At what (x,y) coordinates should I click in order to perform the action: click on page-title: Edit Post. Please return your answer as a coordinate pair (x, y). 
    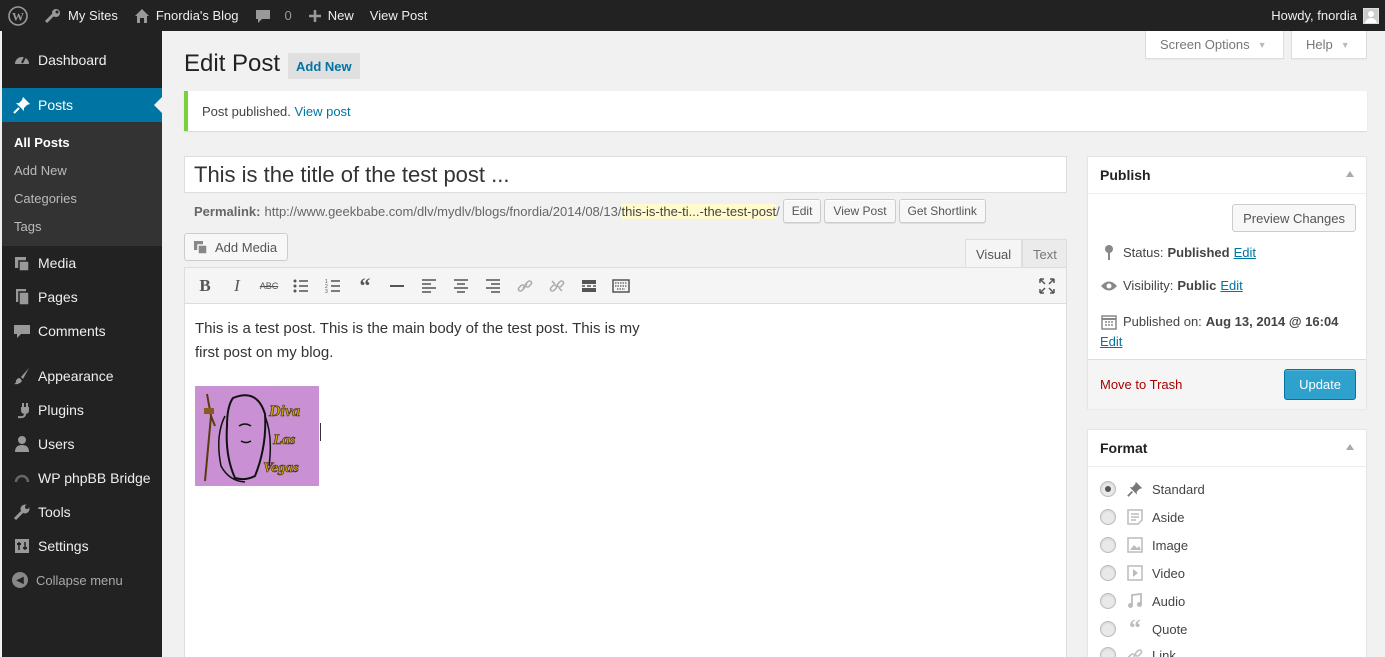
    Looking at the image, I should click on (232, 63).